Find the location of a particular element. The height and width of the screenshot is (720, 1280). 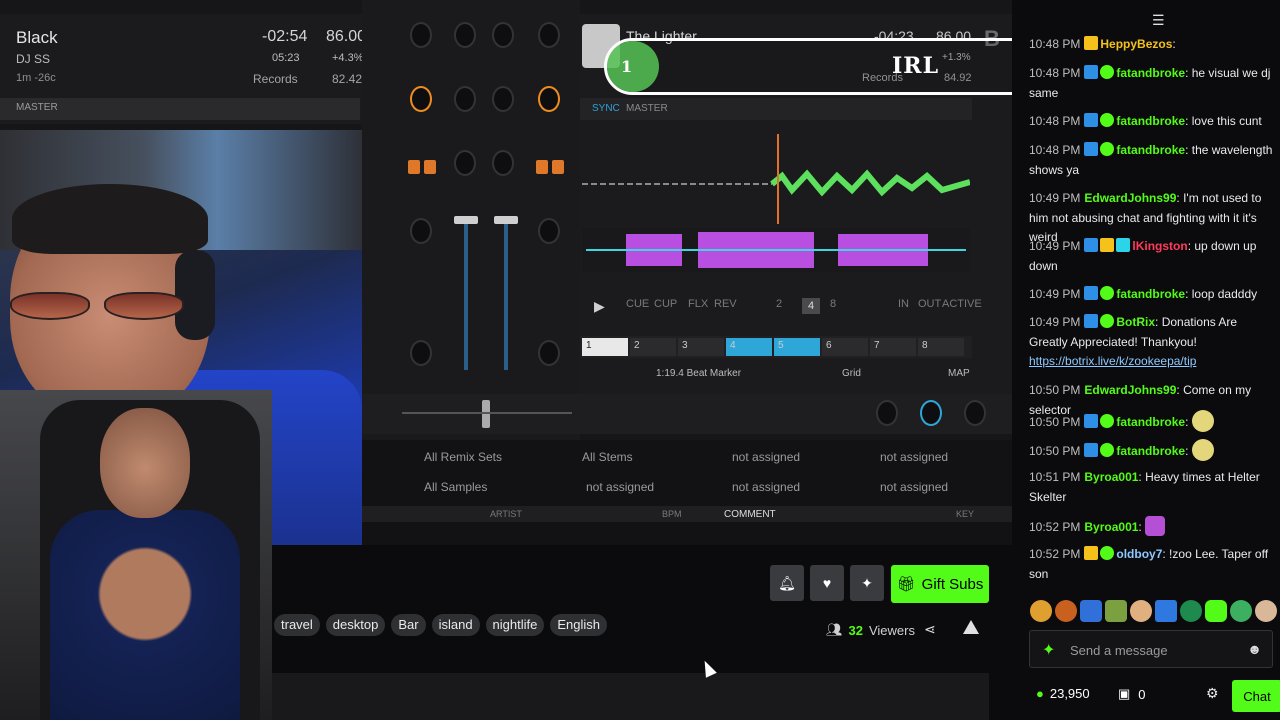

deck-a-master-label: MASTER is located at coordinates (37, 107).